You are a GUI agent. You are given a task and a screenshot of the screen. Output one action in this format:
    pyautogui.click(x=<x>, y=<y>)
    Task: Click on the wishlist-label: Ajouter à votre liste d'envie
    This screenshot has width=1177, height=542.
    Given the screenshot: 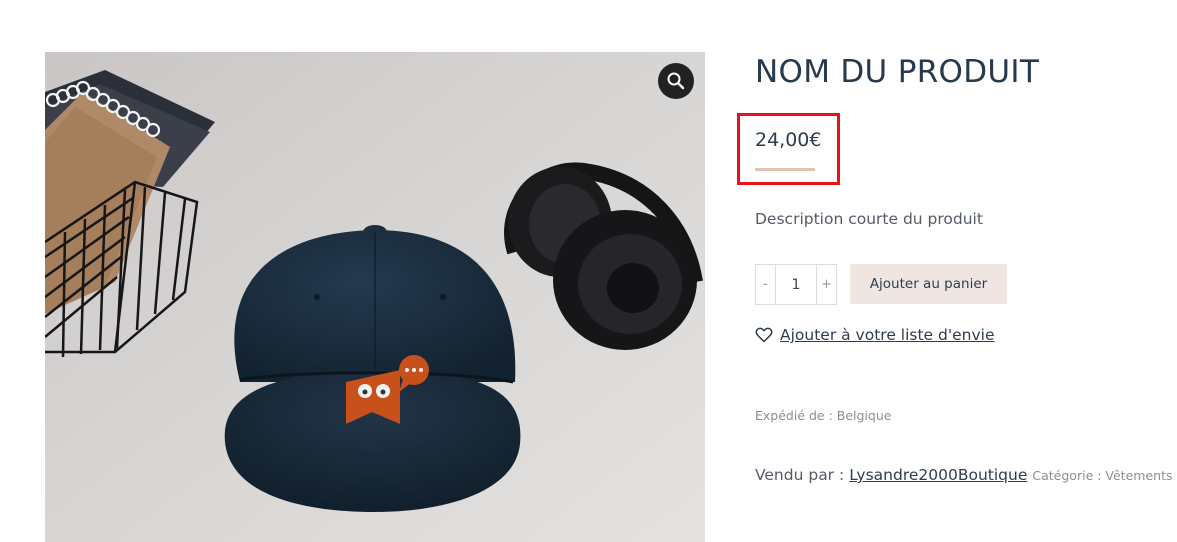 What is the action you would take?
    pyautogui.click(x=887, y=335)
    